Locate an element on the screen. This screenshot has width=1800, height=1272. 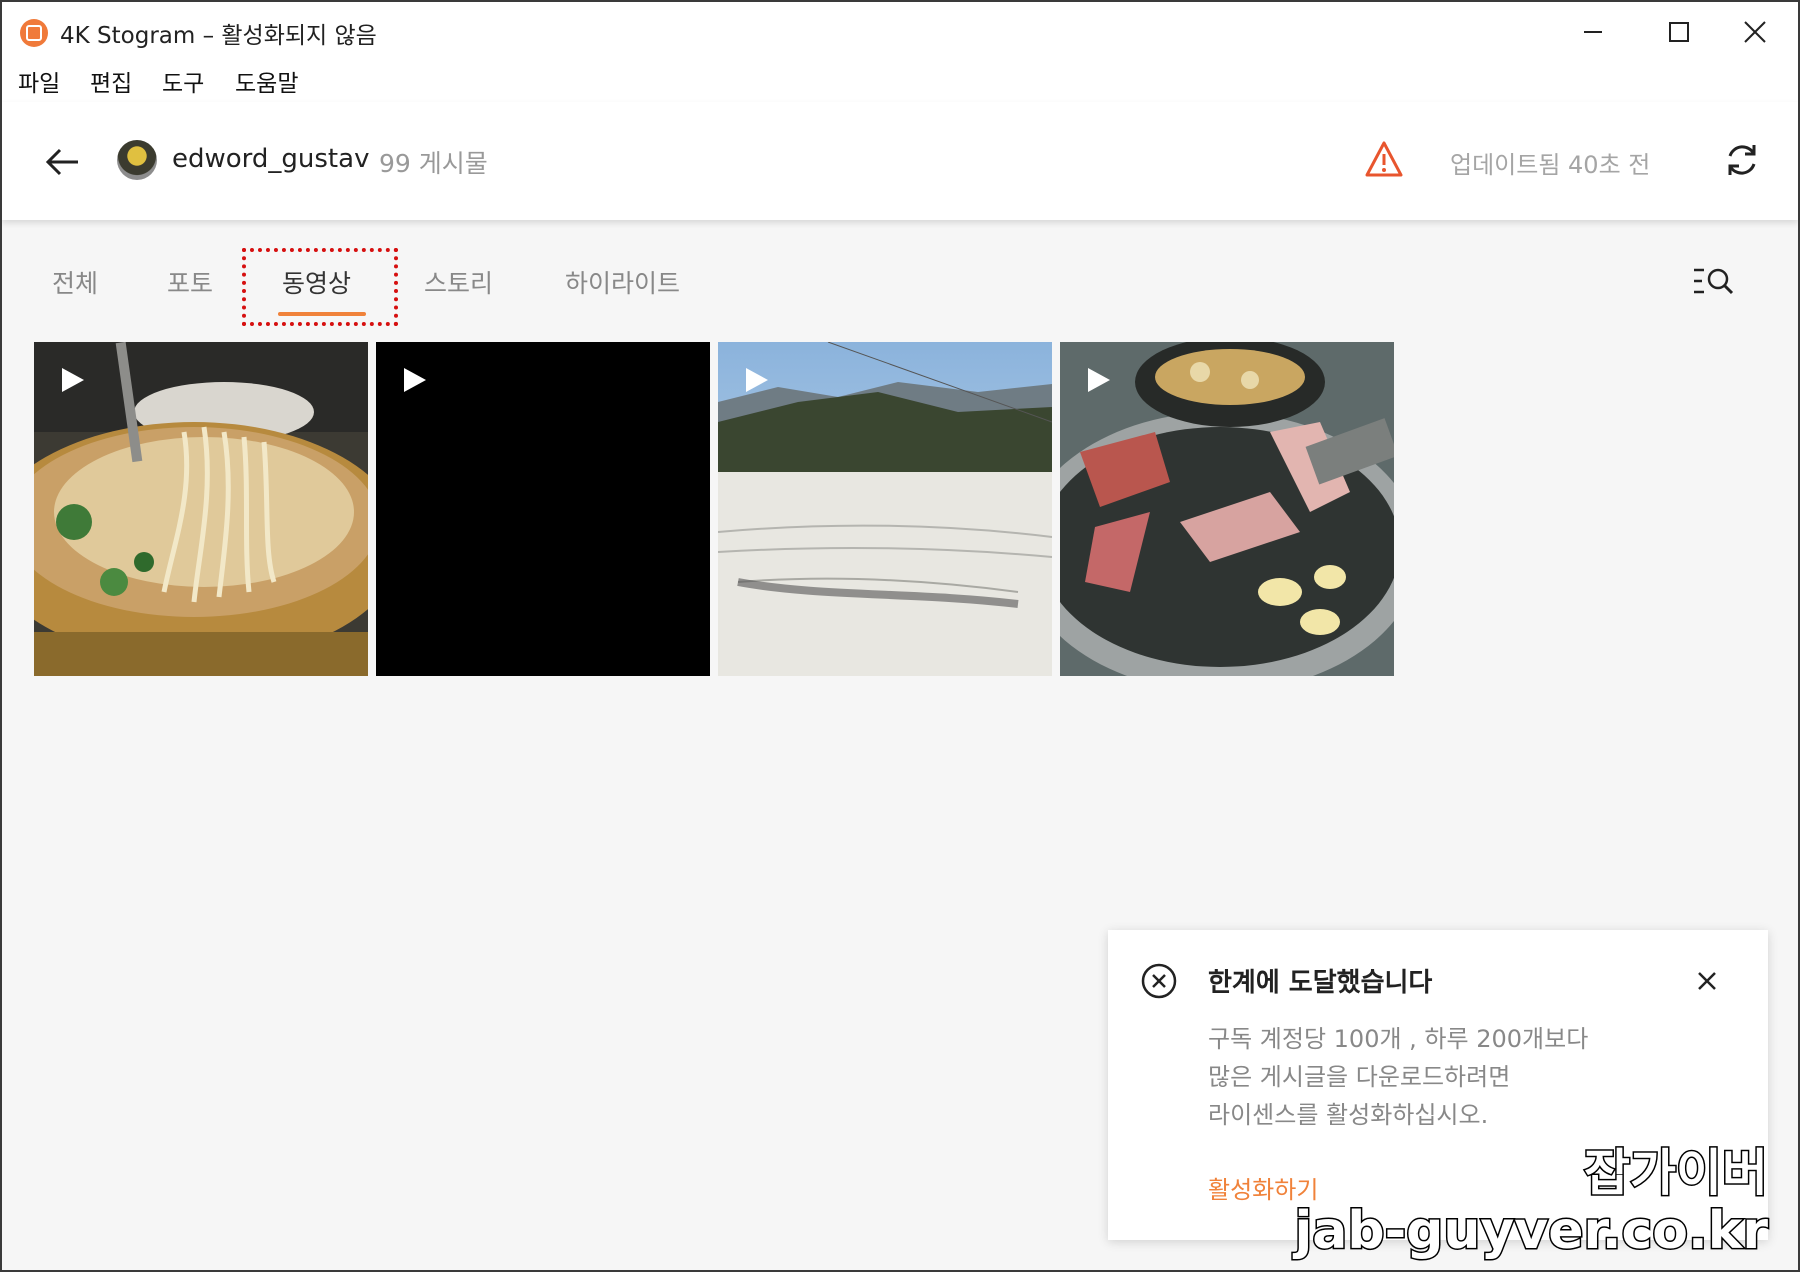
menu-file: 파일 is located at coordinates (39, 81).